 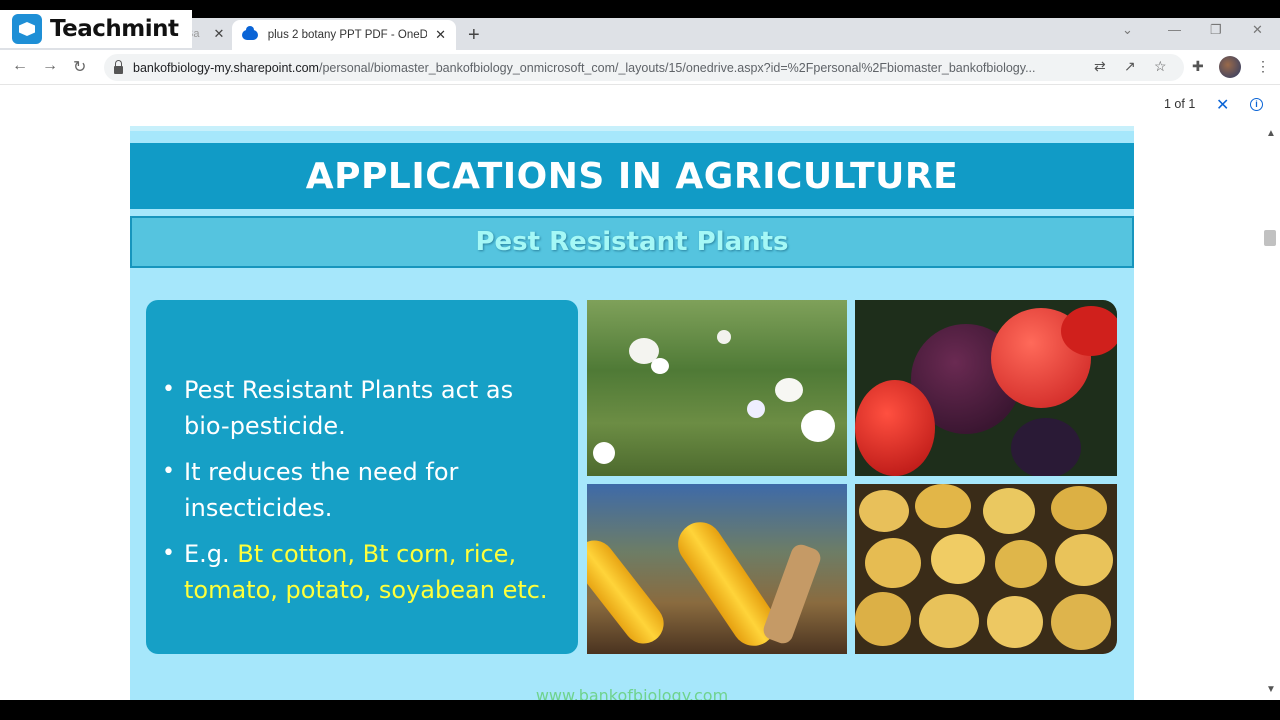 I want to click on back-icon: ←, so click(x=20, y=66).